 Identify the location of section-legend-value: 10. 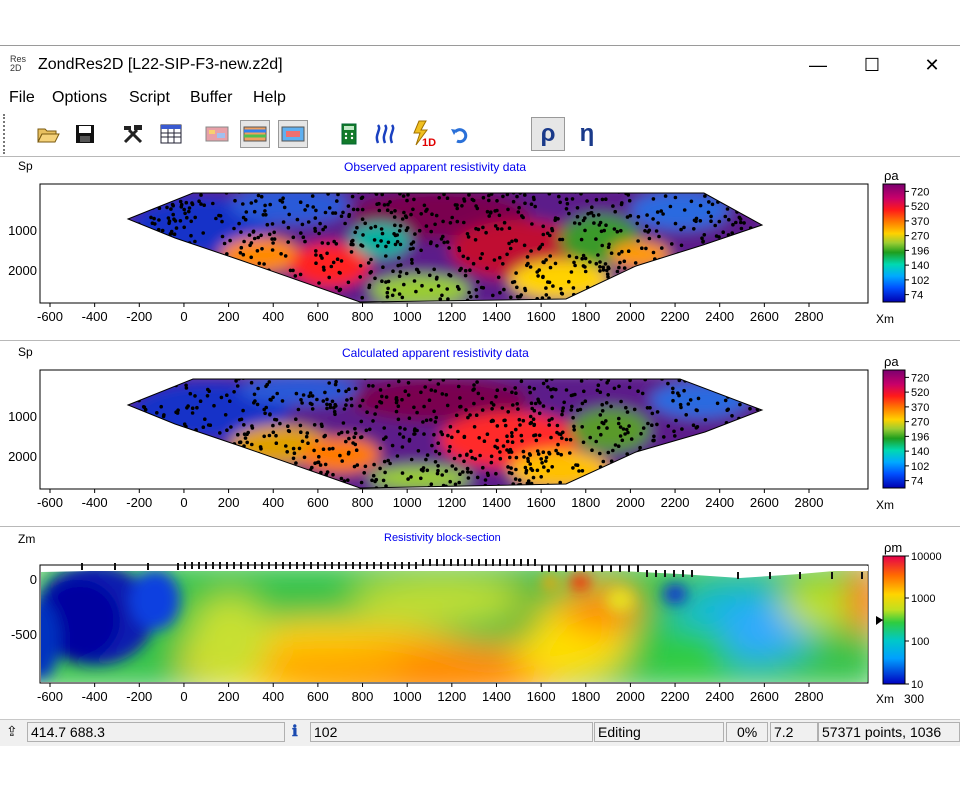
(917, 685).